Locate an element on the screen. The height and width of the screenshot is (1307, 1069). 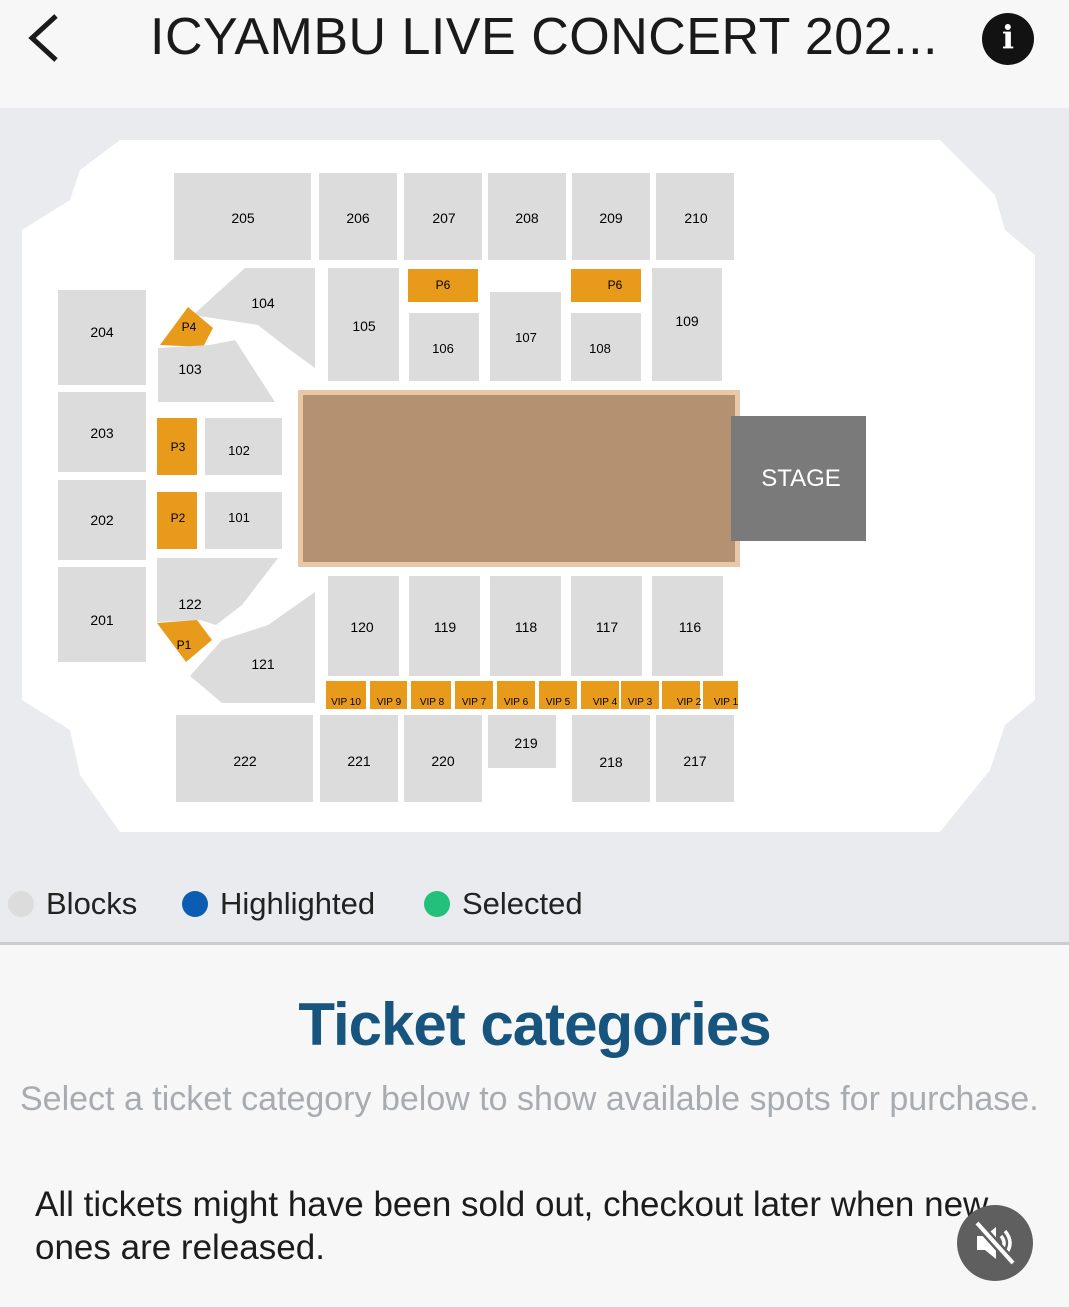
section-206: 206 is located at coordinates (358, 216).